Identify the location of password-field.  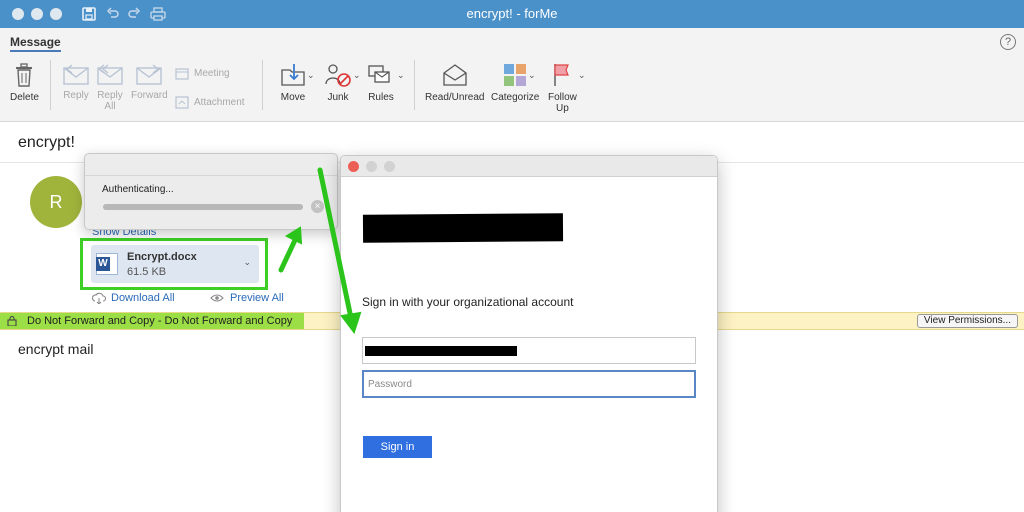
(529, 384).